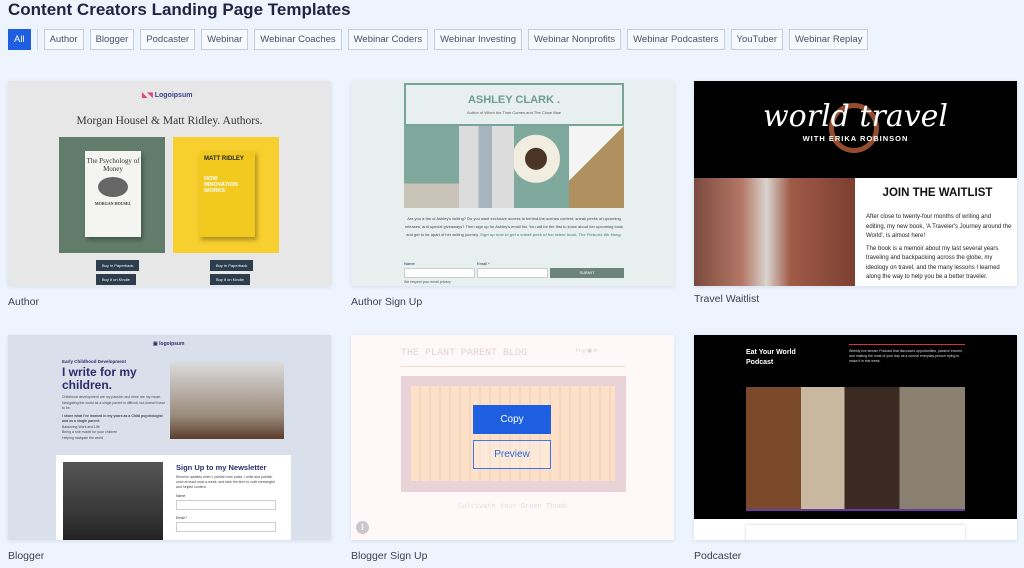 The width and height of the screenshot is (1024, 568). I want to click on template-name: Travel Waitlist, so click(726, 299).